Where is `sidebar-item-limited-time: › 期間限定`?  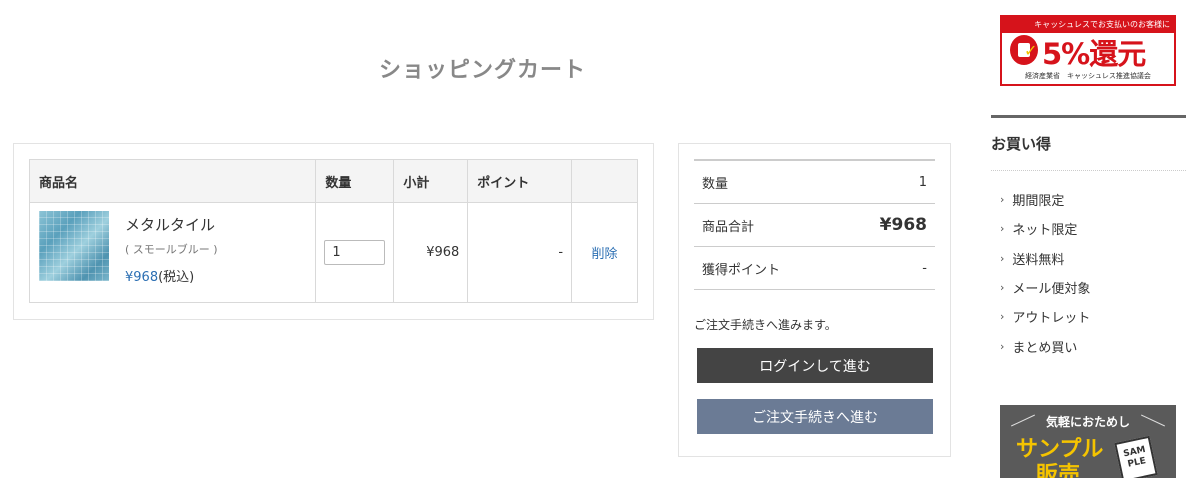 sidebar-item-limited-time: › 期間限定 is located at coordinates (1045, 199).